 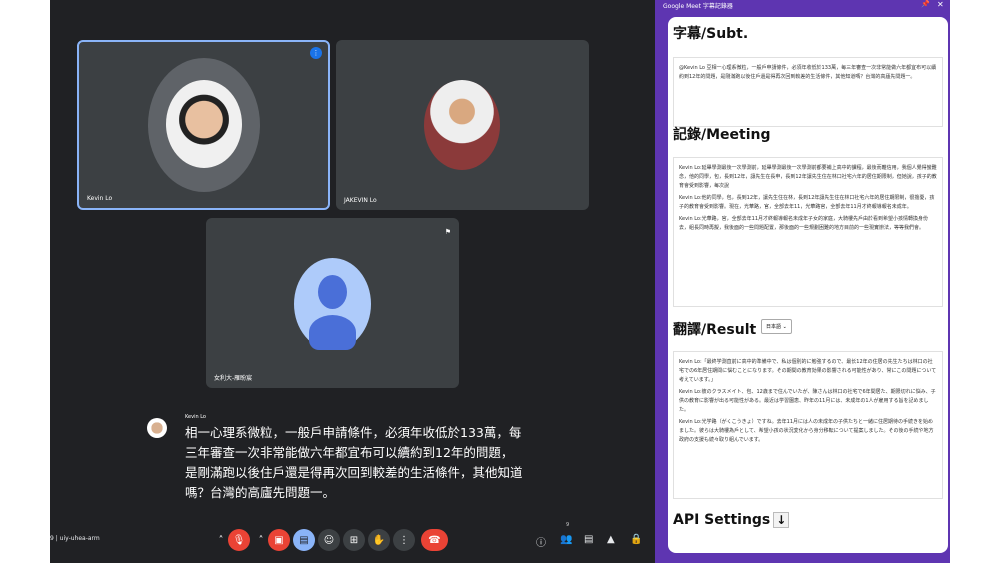 I want to click on mic-options-button: ˄, so click(x=221, y=540).